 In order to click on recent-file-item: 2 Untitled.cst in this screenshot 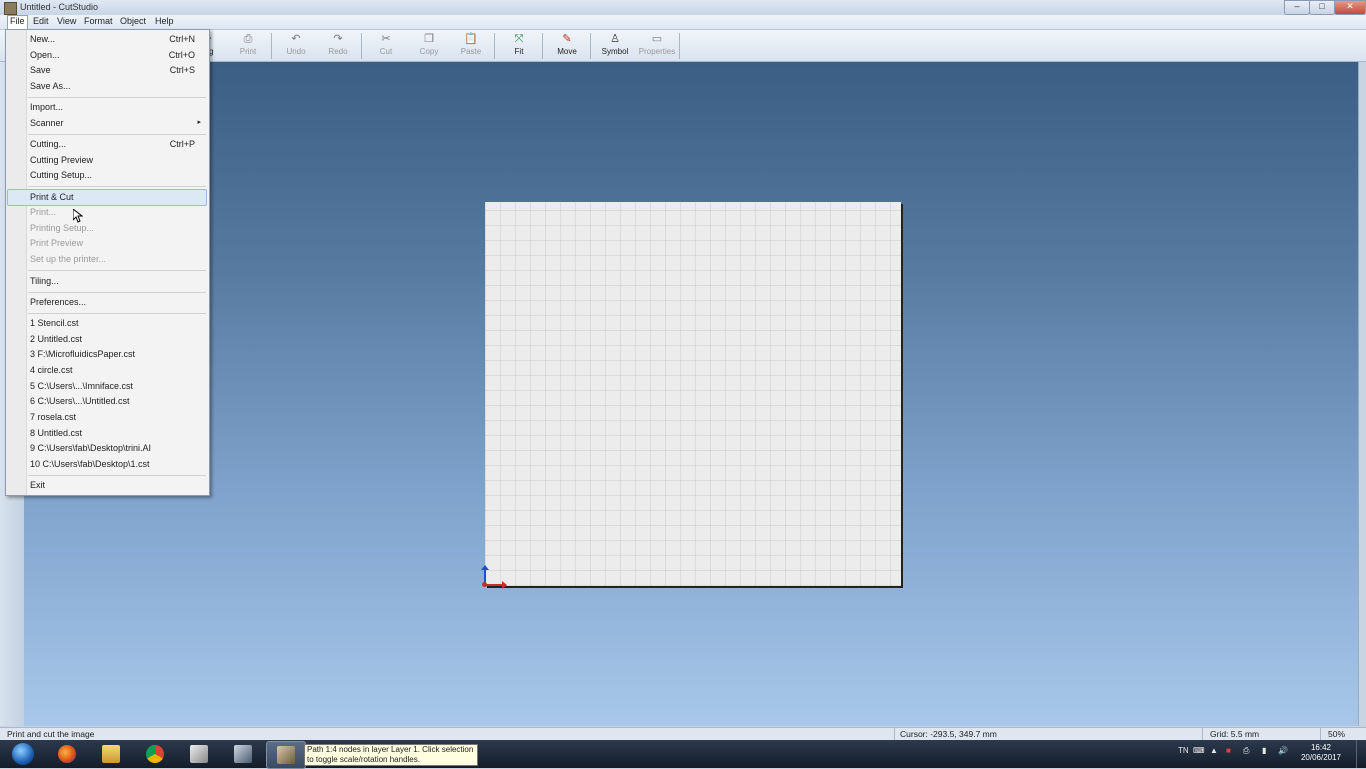, I will do `click(107, 339)`.